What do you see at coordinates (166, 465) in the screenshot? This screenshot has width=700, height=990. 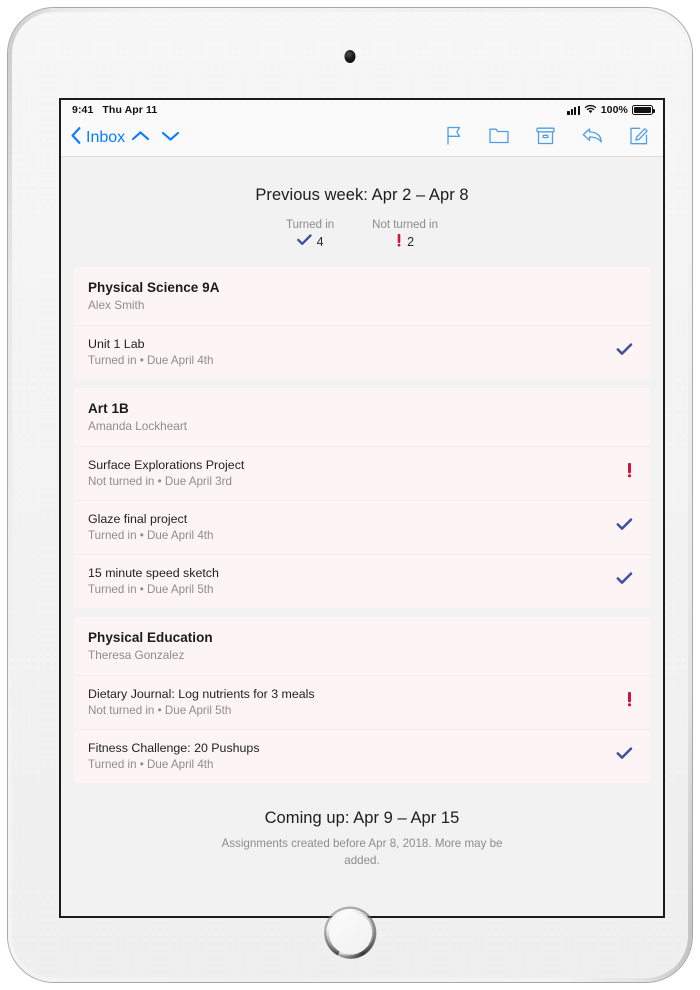 I see `assignment-name: Surface Explorations Project` at bounding box center [166, 465].